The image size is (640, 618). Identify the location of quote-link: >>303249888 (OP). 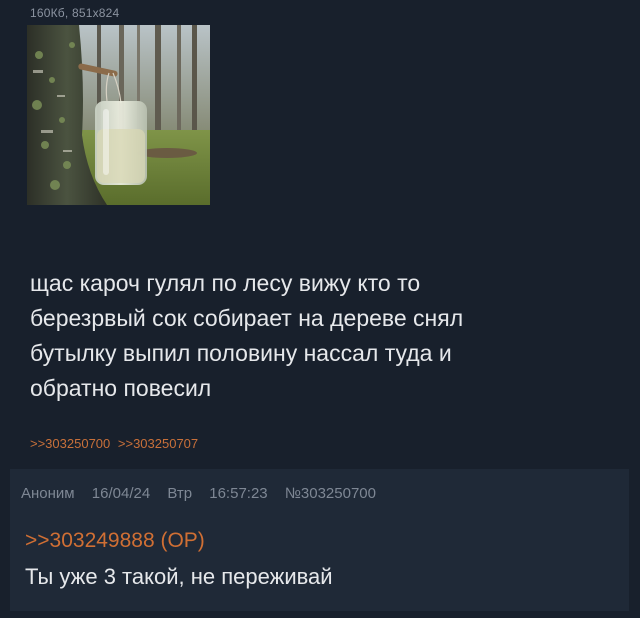
(115, 541).